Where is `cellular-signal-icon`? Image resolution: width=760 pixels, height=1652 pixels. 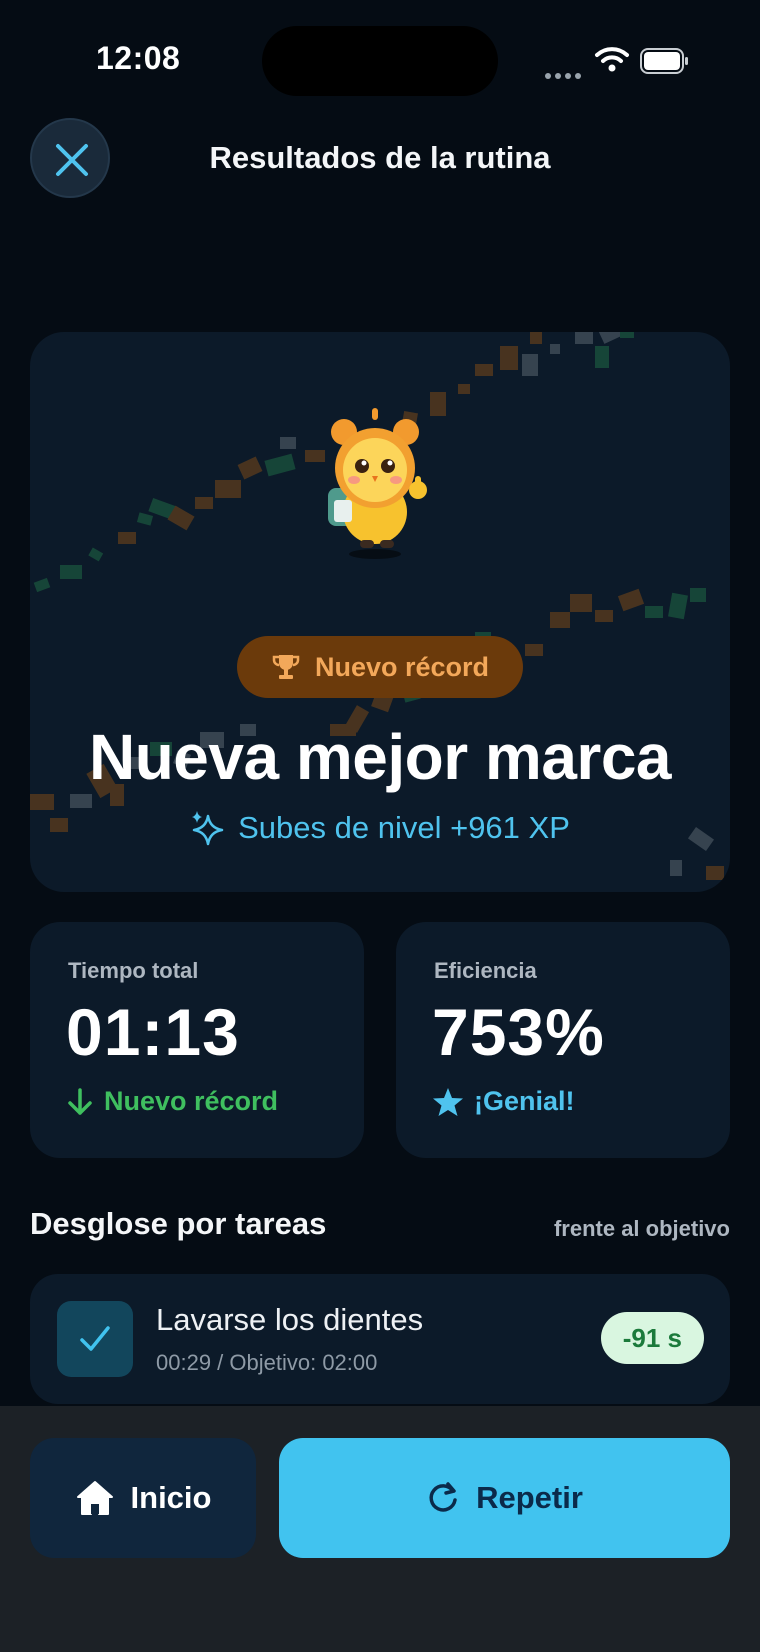 cellular-signal-icon is located at coordinates (565, 75).